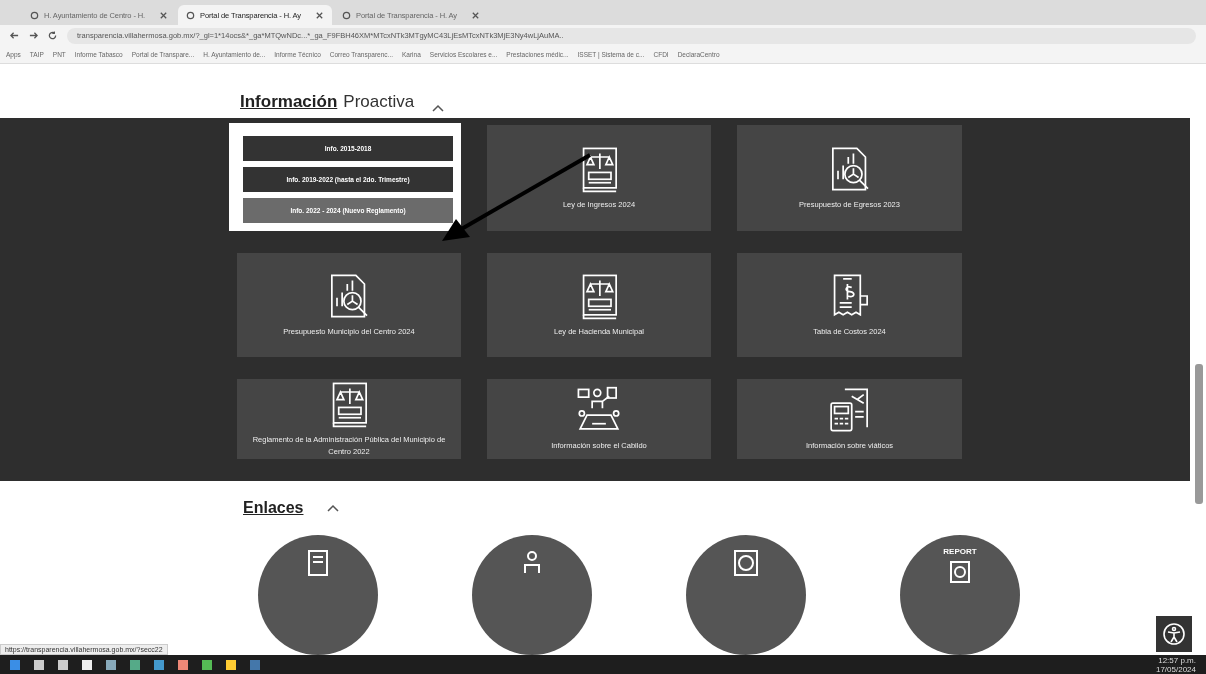 This screenshot has width=1206, height=674. I want to click on link-label: REPORT, so click(960, 551).